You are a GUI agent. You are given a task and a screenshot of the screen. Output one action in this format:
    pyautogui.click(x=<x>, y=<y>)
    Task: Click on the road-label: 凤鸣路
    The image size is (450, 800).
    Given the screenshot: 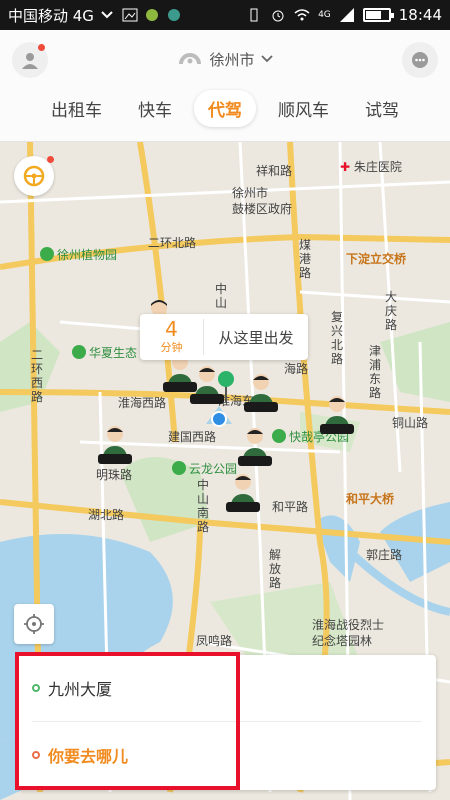 What is the action you would take?
    pyautogui.click(x=214, y=641)
    